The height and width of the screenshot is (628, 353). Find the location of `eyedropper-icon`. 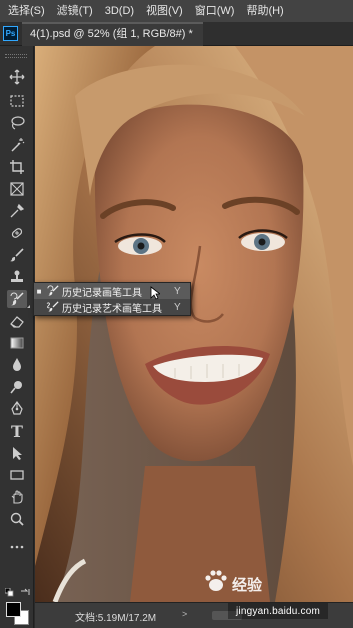

eyedropper-icon is located at coordinates (17, 211).